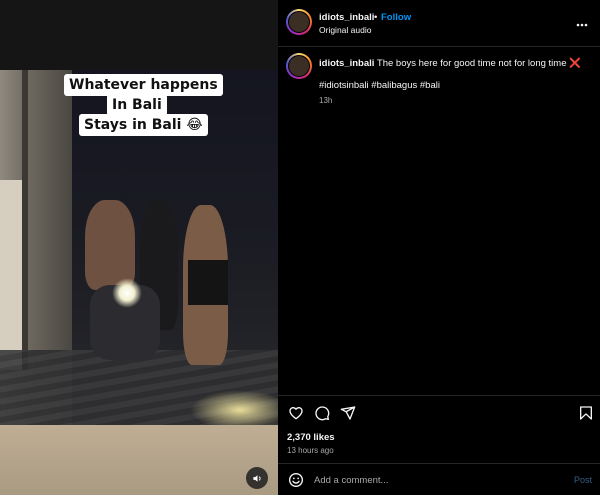 The image size is (600, 495). I want to click on comment-bar: Post, so click(439, 479).